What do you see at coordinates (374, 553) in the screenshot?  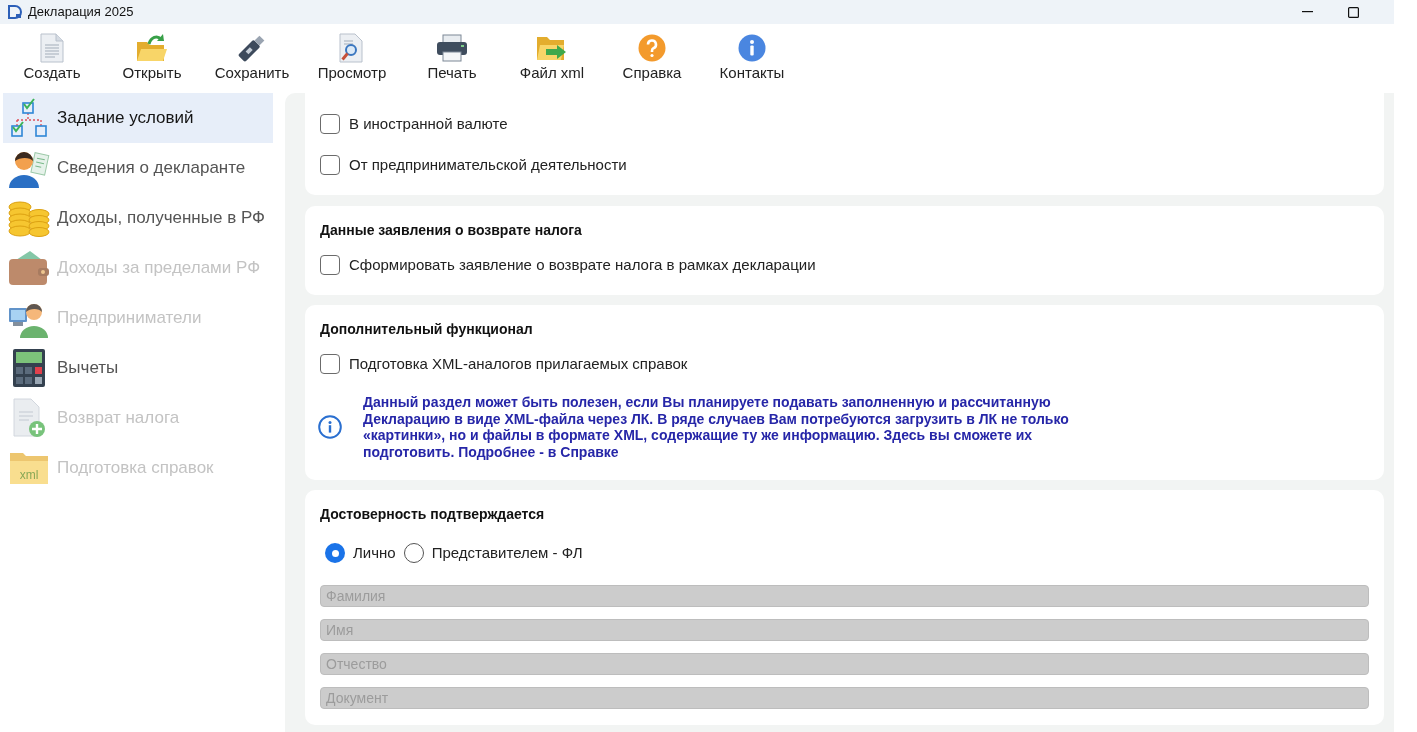 I see `radio-label: Лично` at bounding box center [374, 553].